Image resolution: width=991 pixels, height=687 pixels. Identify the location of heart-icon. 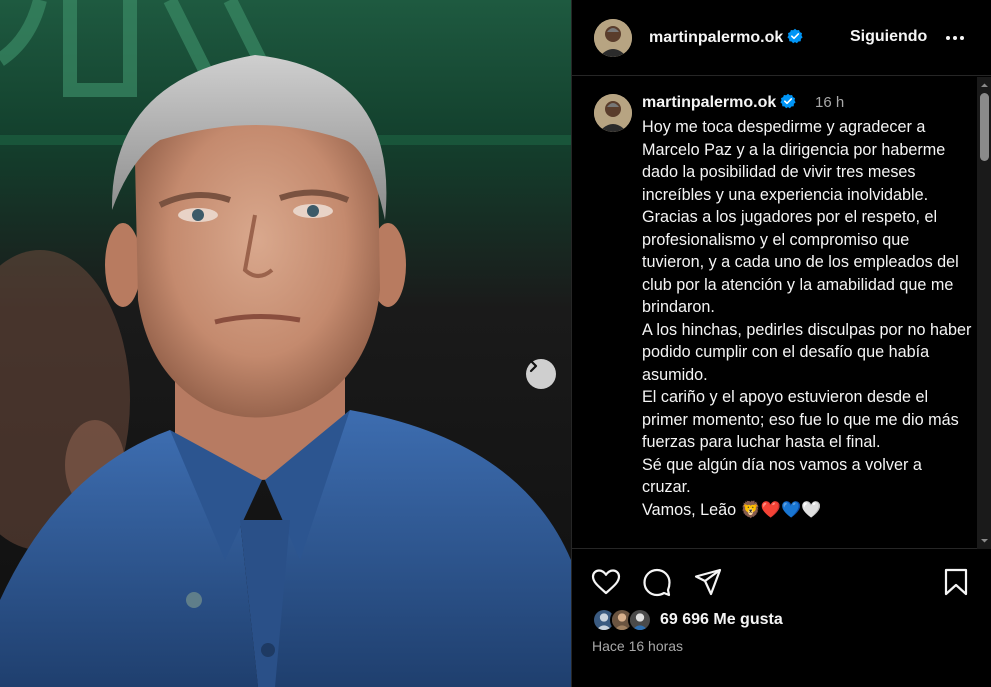
(606, 582).